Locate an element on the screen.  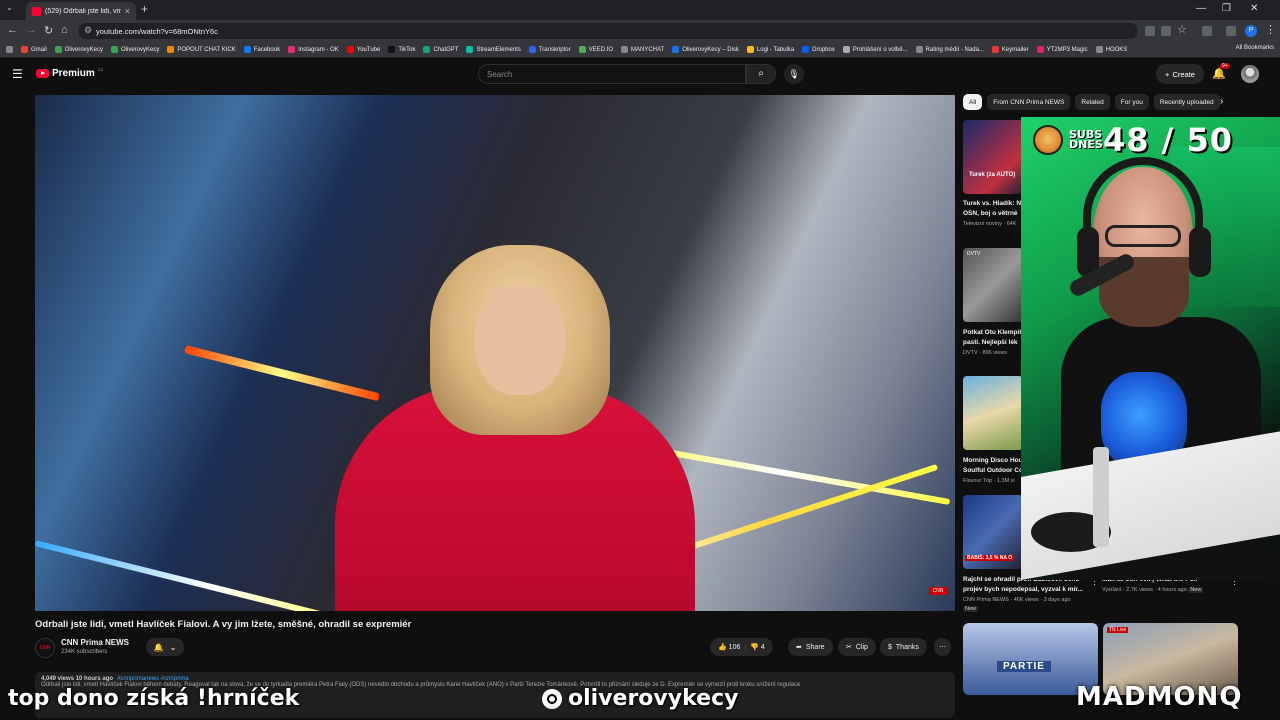
bell-icon: 🔔 is located at coordinates (1219, 74).